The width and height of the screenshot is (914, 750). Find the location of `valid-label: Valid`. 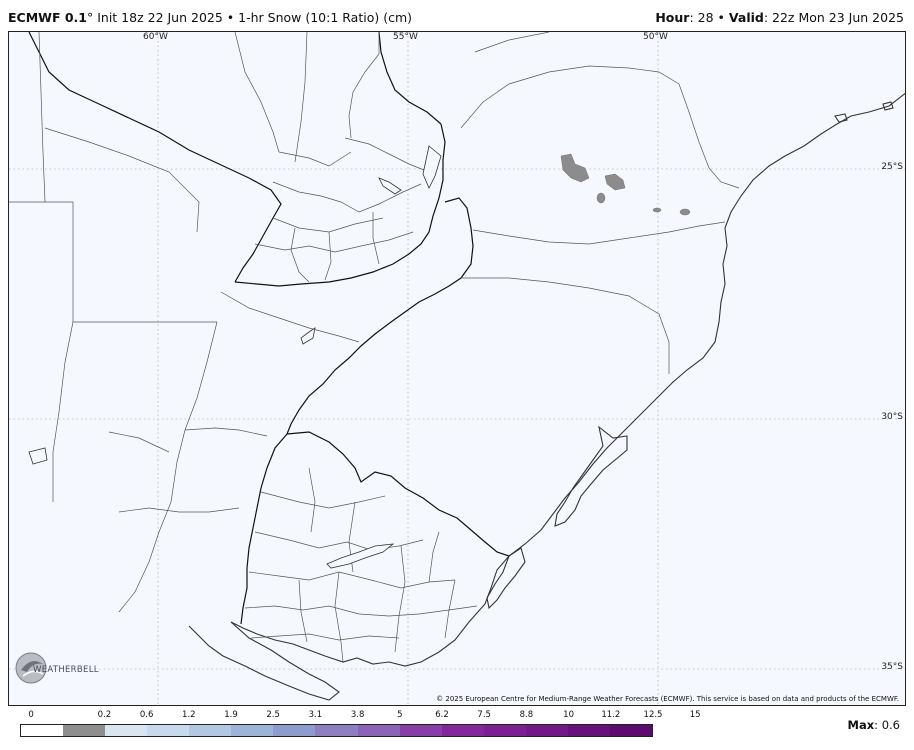

valid-label: Valid is located at coordinates (746, 17).